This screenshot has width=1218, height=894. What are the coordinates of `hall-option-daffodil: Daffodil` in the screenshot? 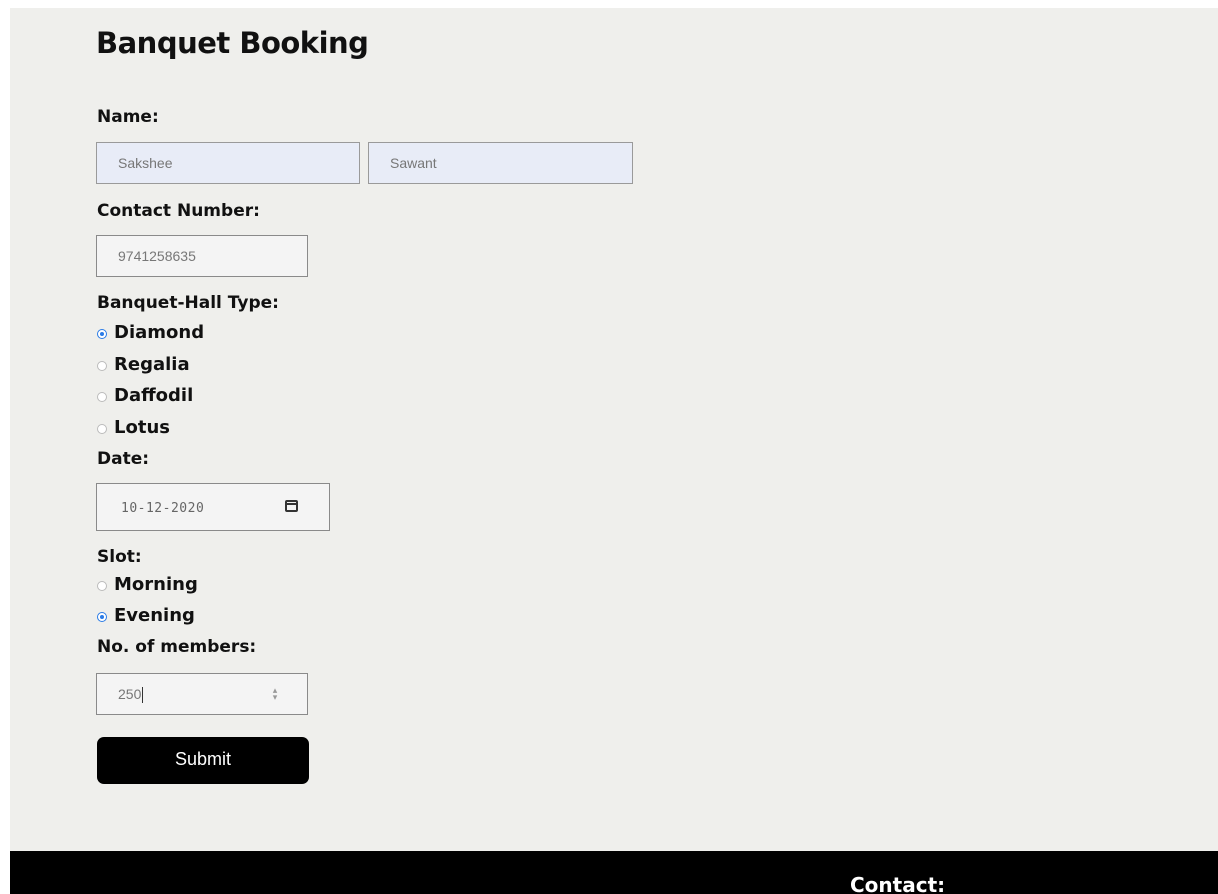 It's located at (145, 395).